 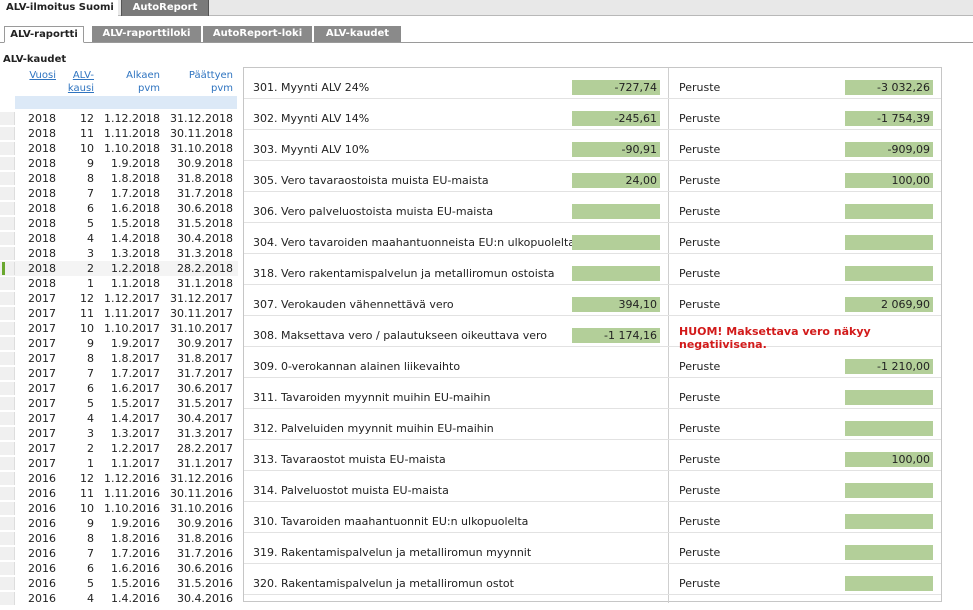 I want to click on period-end: 31.7.2017, so click(x=205, y=373).